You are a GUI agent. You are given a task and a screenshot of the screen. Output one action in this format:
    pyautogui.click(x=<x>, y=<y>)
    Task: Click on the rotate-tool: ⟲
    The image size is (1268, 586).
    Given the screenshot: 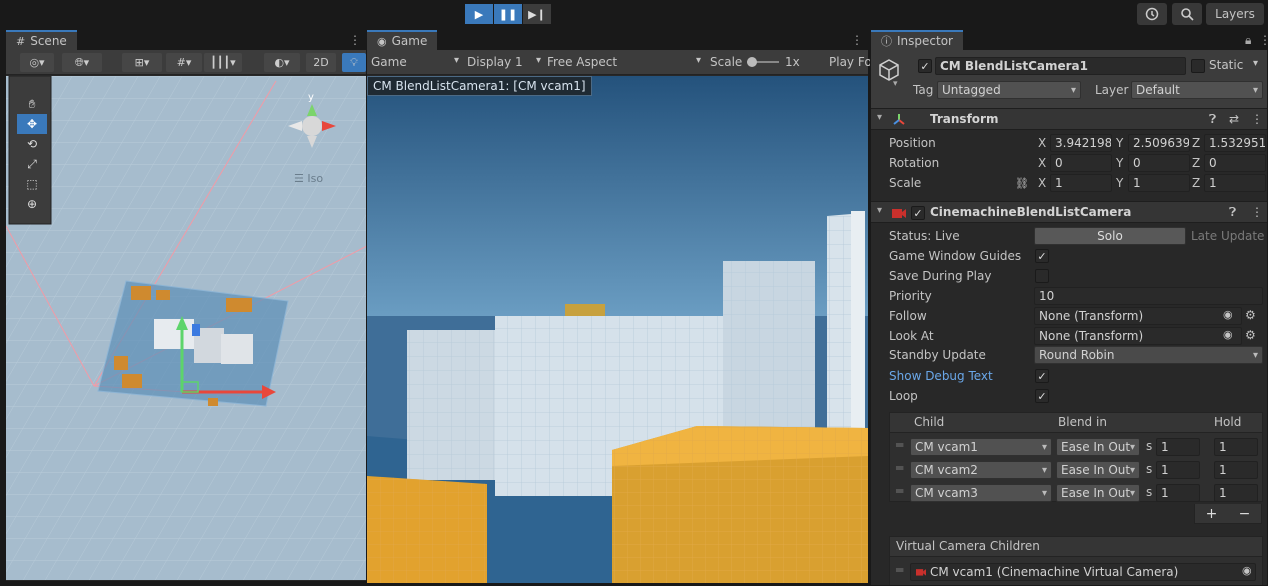 What is the action you would take?
    pyautogui.click(x=32, y=144)
    